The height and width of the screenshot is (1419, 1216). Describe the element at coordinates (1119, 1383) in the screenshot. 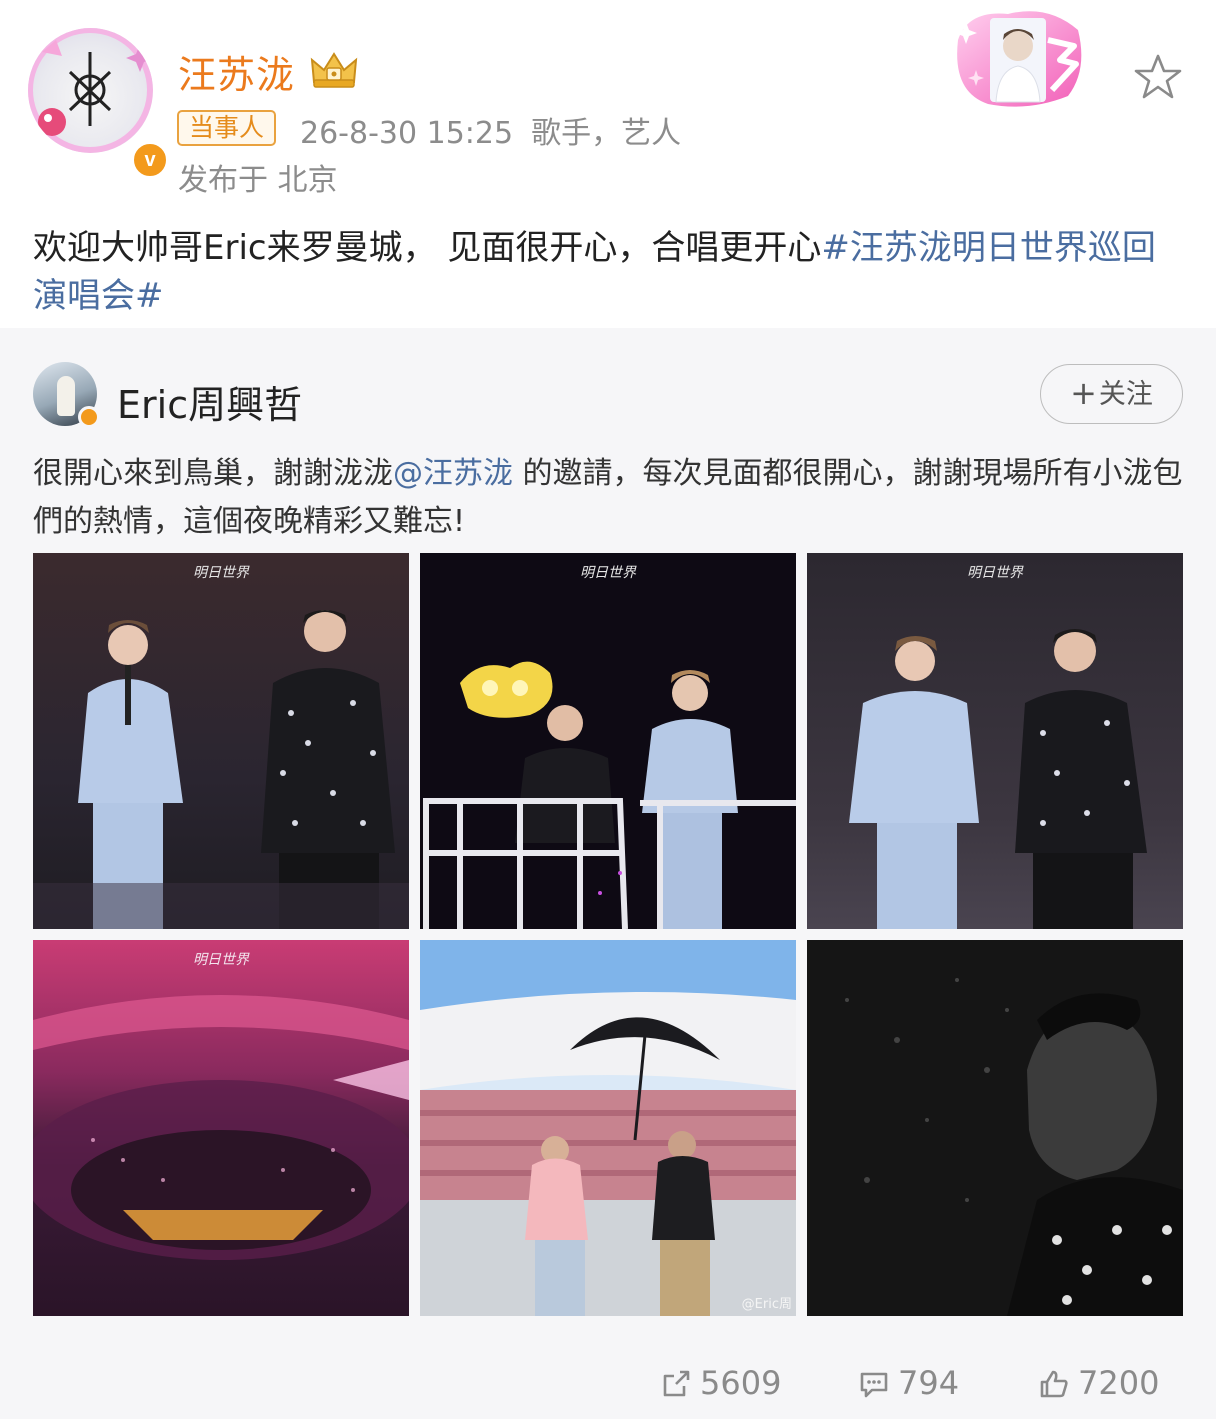

I see `like-count: 7200` at that location.